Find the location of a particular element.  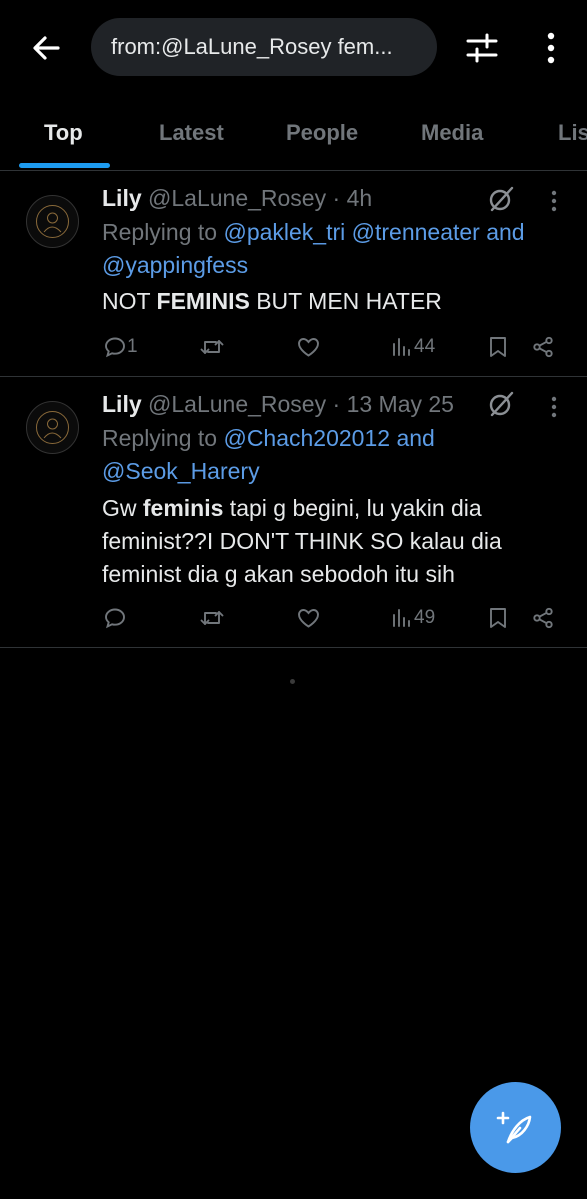

reply-button: 1 is located at coordinates (120, 347).